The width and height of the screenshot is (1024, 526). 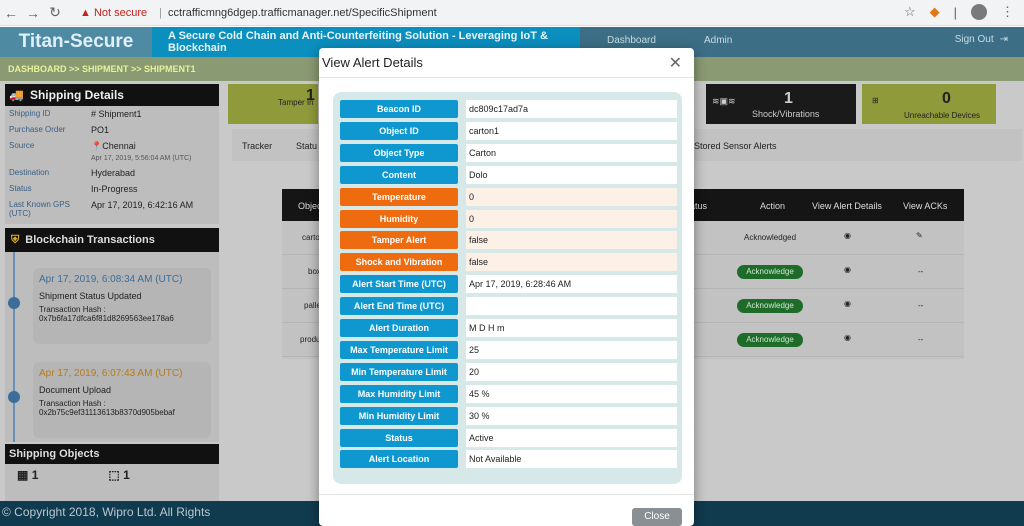 What do you see at coordinates (571, 152) in the screenshot?
I see `alert-field-value: Carton` at bounding box center [571, 152].